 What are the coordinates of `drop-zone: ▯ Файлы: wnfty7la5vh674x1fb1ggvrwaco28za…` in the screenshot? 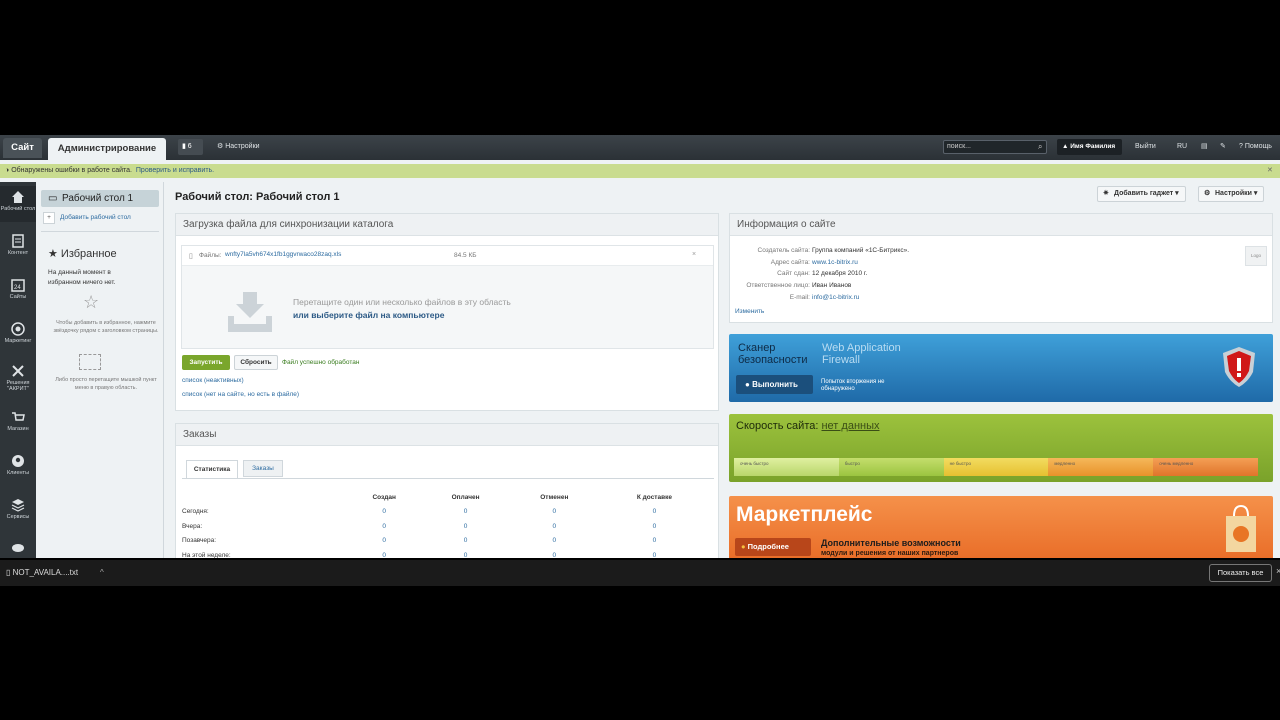 It's located at (447, 297).